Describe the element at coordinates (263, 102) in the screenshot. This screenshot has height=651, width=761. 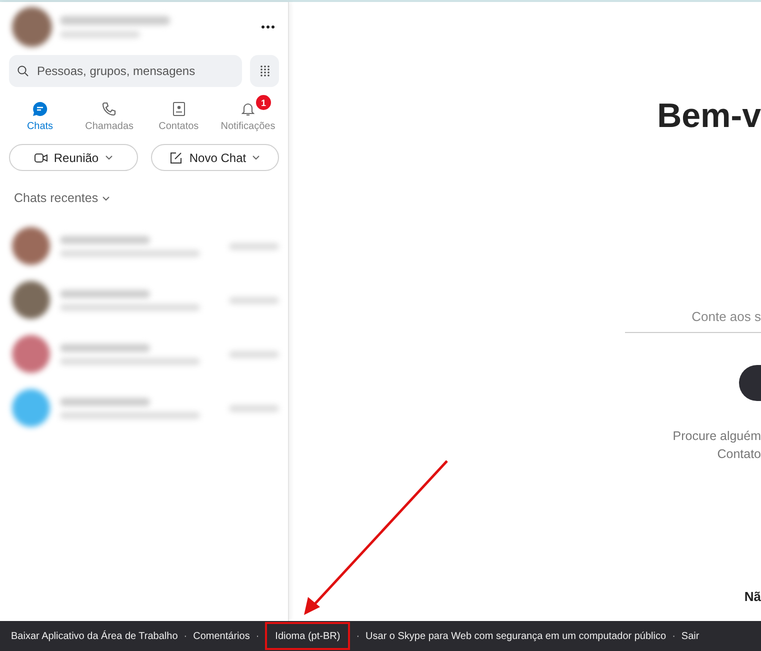
I see `notification-badge: 1` at that location.